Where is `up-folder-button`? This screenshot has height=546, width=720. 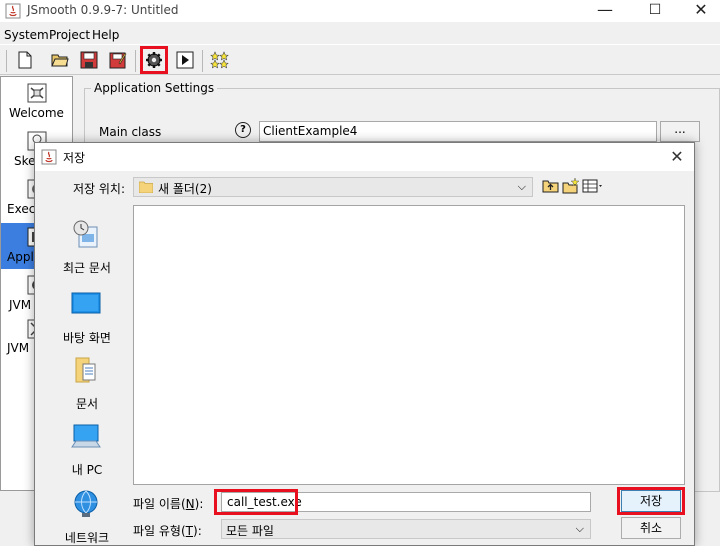 up-folder-button is located at coordinates (551, 186).